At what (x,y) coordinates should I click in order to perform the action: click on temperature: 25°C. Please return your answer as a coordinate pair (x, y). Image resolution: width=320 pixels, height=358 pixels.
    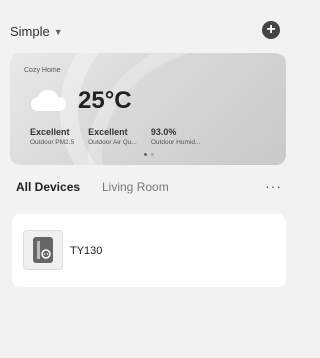
    Looking at the image, I should click on (105, 100).